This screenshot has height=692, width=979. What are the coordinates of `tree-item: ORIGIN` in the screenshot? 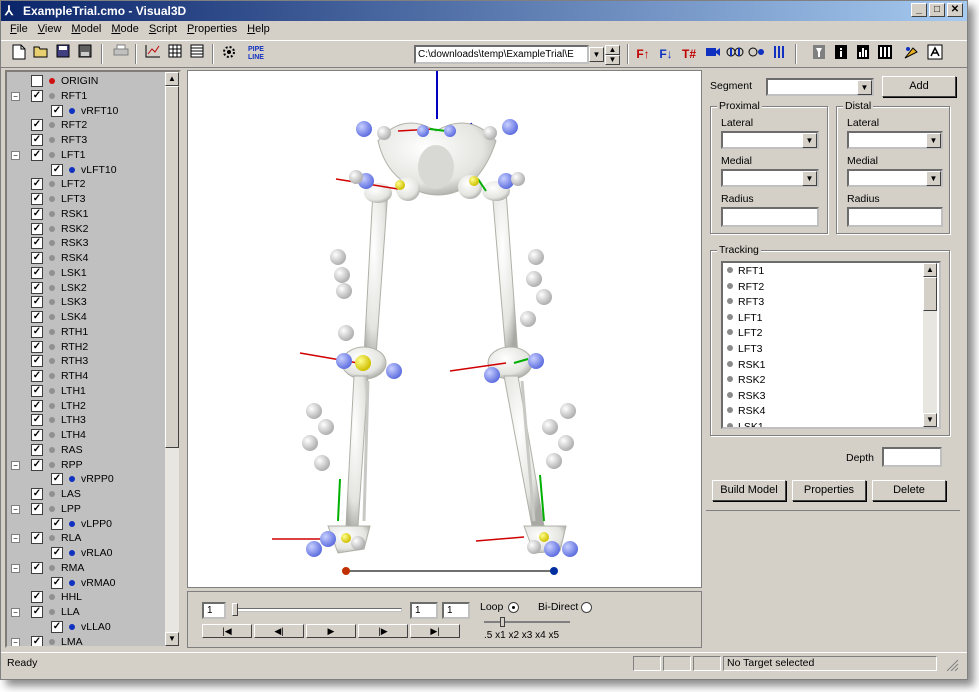 It's located at (86, 81).